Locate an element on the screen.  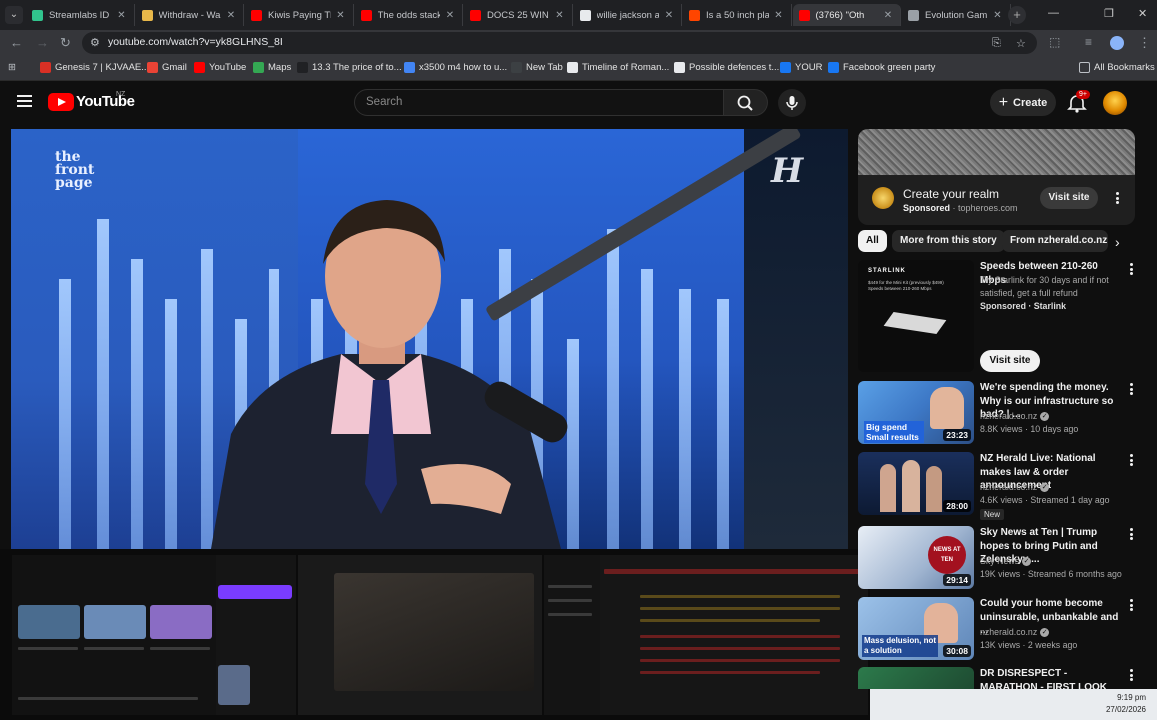
bookmark-star-icon: ☆ is located at coordinates (1021, 43).